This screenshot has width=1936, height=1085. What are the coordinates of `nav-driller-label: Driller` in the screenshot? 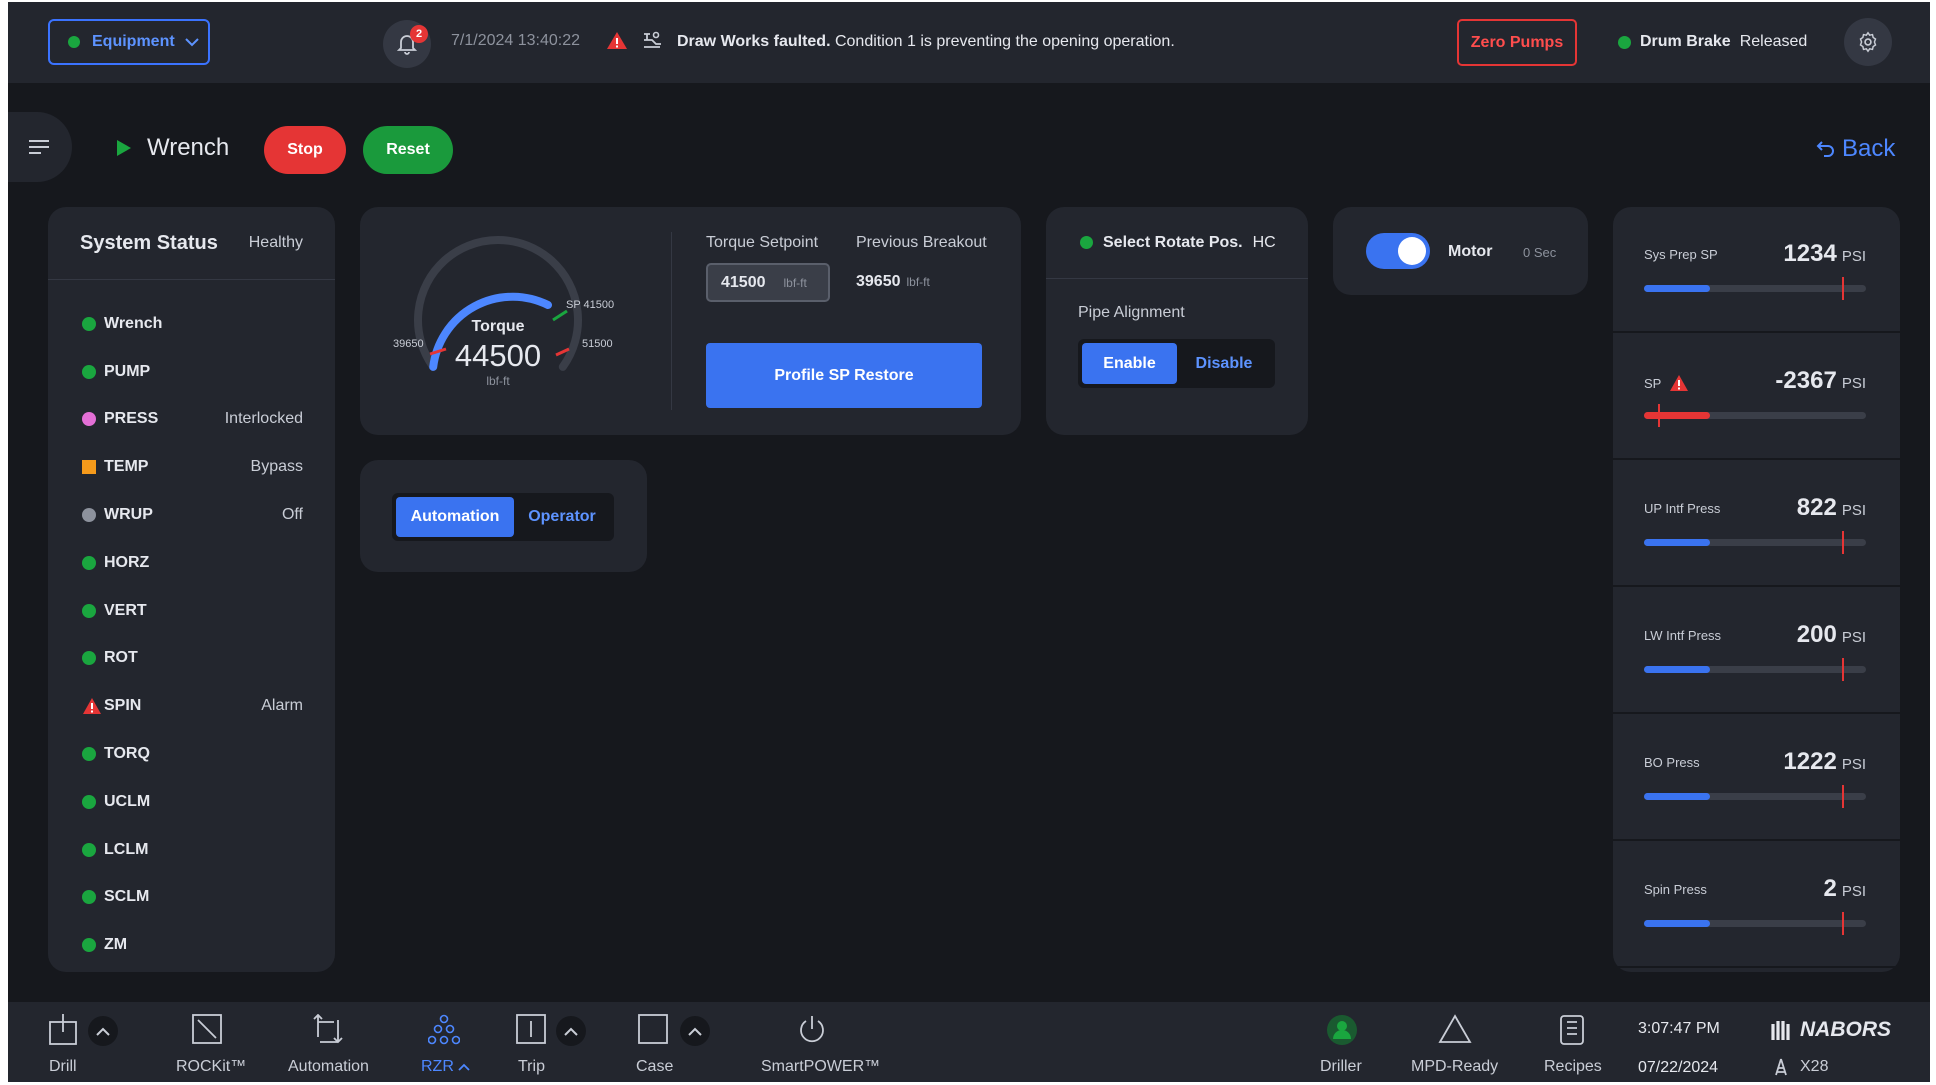 It's located at (1341, 1066).